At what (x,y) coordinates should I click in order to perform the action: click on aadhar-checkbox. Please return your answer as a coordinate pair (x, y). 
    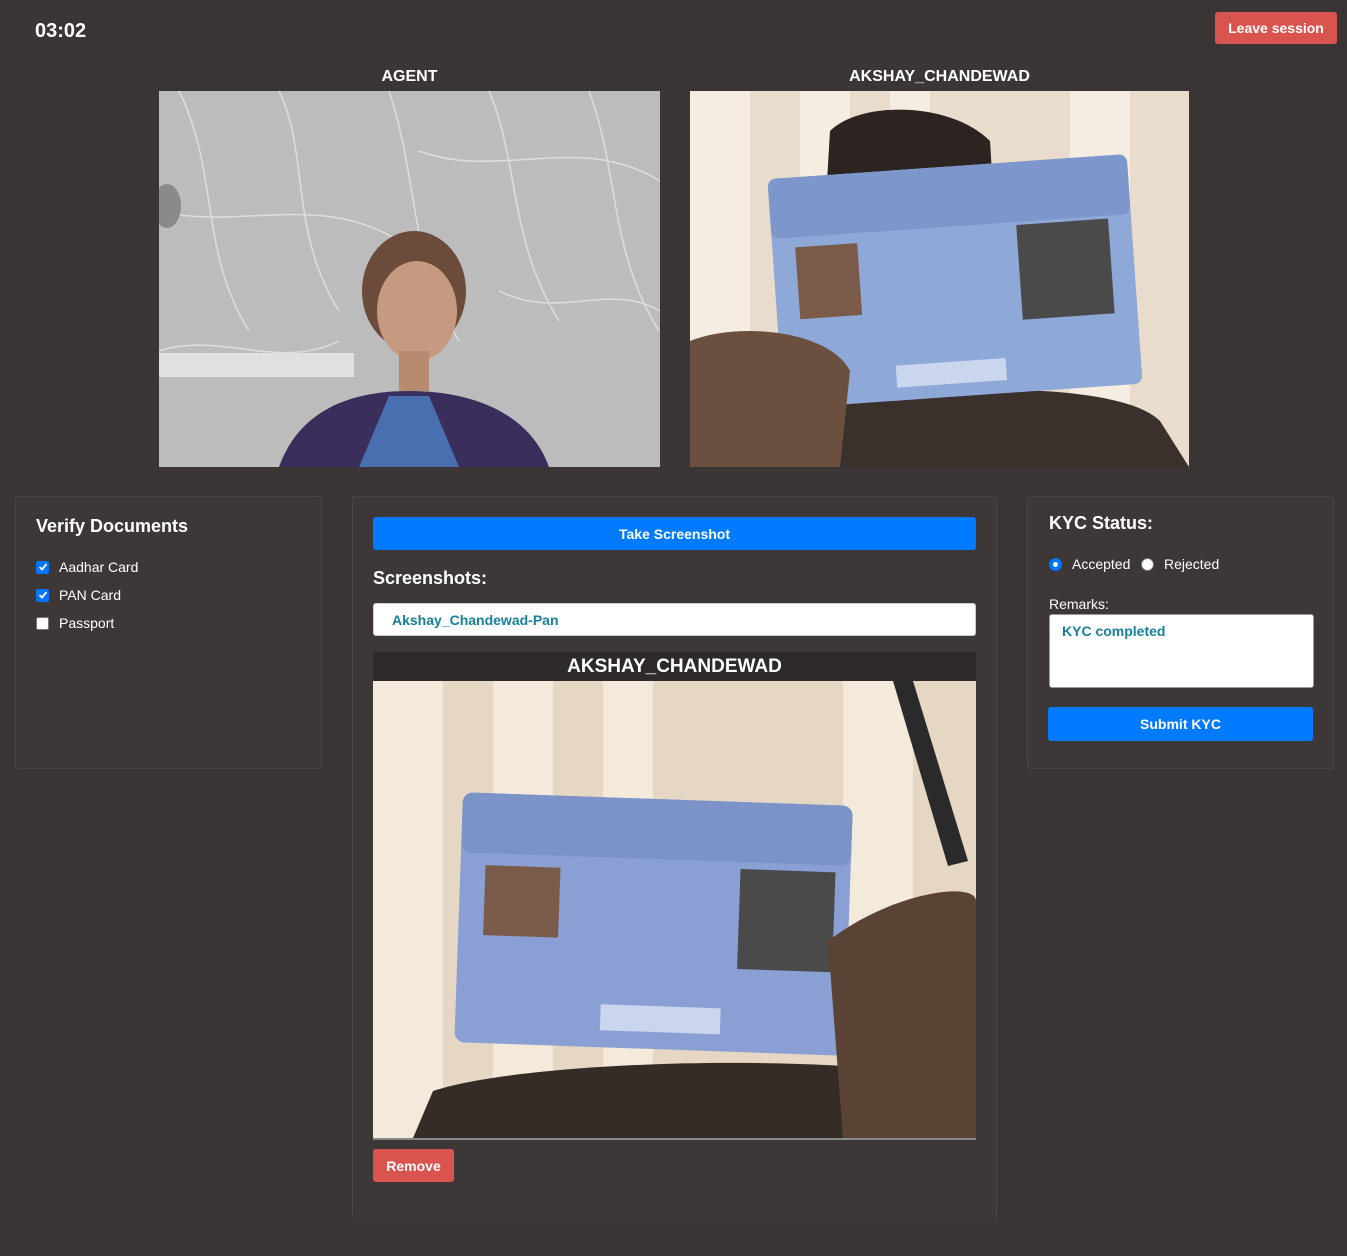
    Looking at the image, I should click on (42, 567).